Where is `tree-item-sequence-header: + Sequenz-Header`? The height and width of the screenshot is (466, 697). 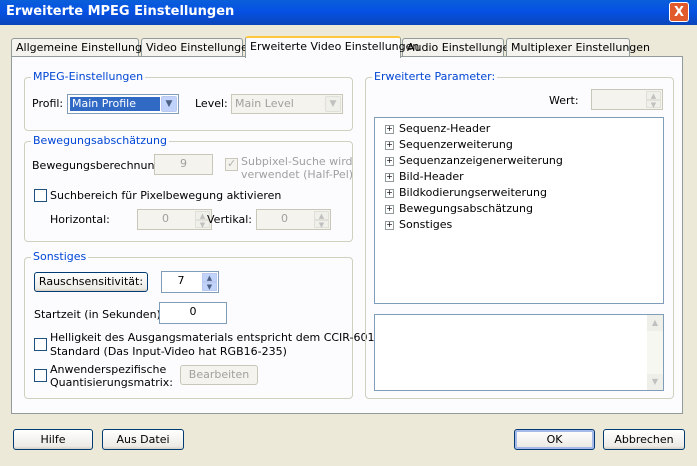
tree-item-sequence-header: + Sequenz-Header is located at coordinates (437, 129).